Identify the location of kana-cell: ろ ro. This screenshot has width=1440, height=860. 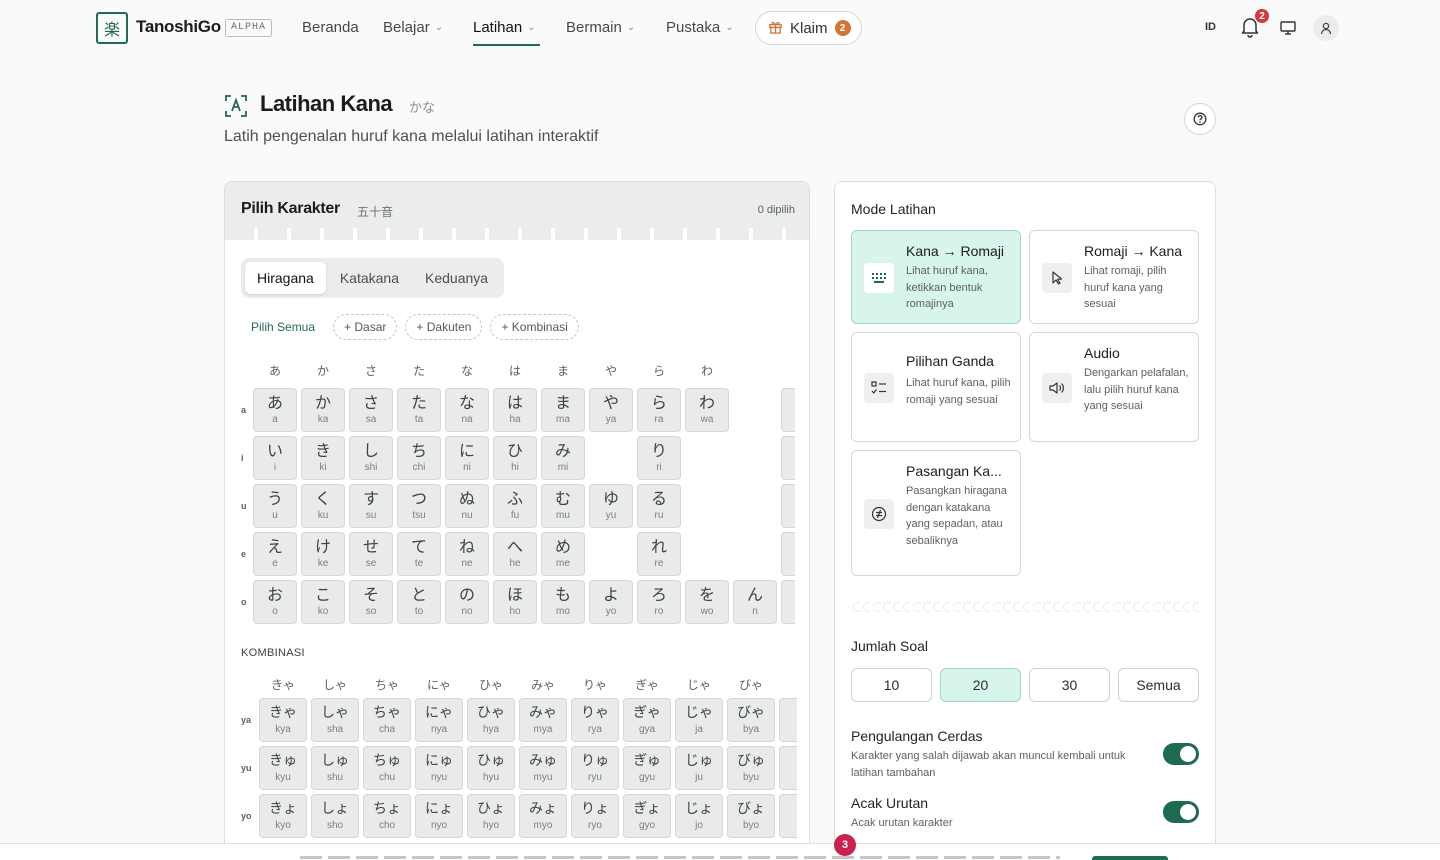
(659, 602).